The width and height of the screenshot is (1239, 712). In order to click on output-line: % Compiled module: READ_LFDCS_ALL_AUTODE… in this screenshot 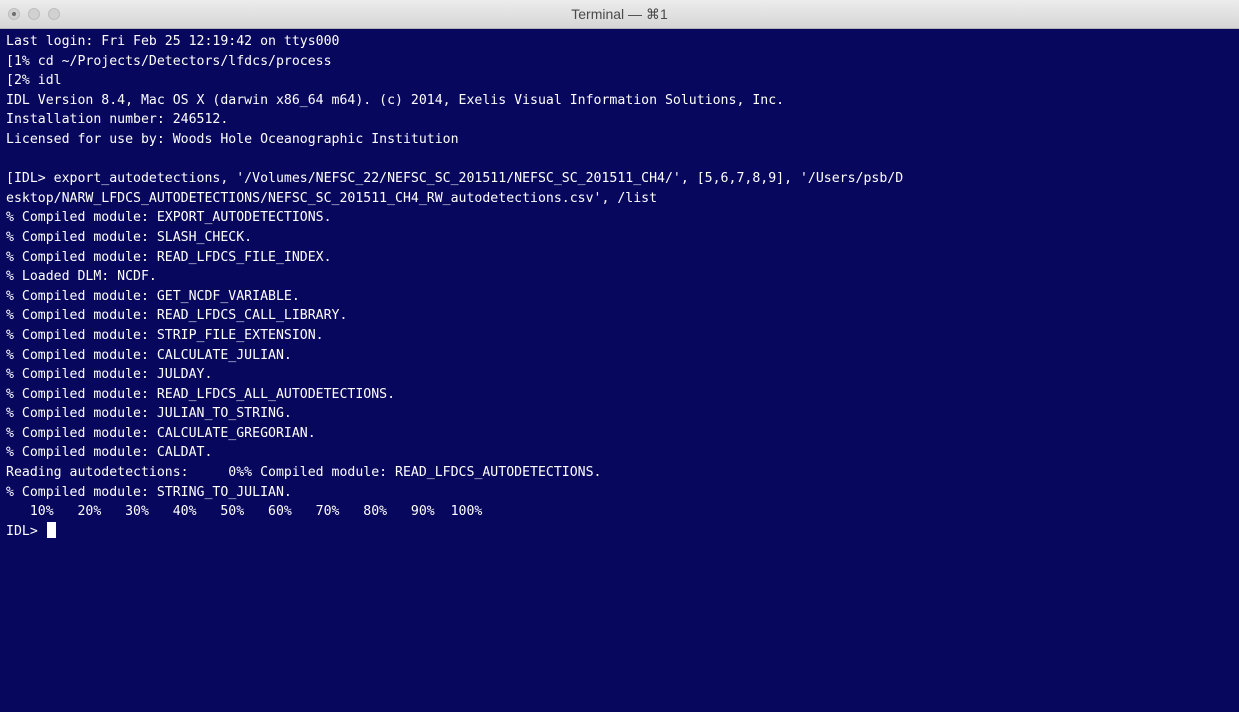, I will do `click(201, 394)`.